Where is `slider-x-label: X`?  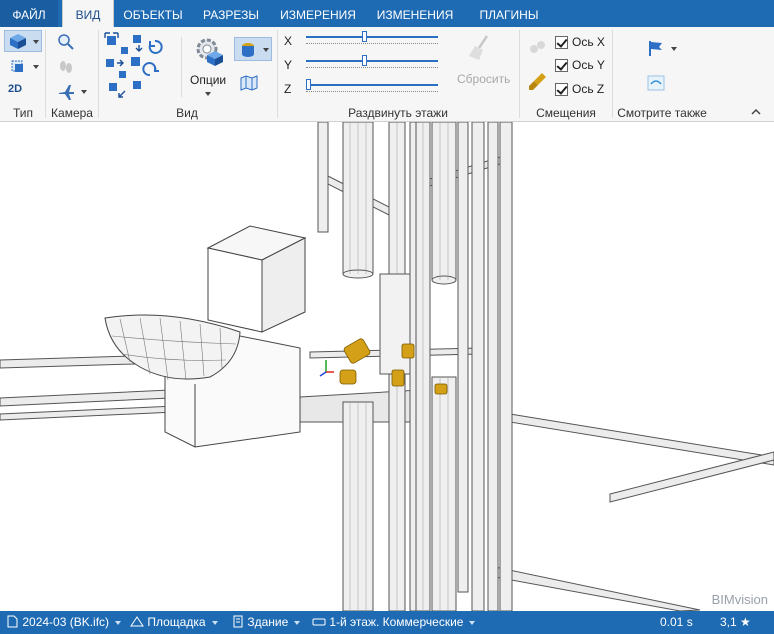
slider-x-label: X is located at coordinates (288, 41).